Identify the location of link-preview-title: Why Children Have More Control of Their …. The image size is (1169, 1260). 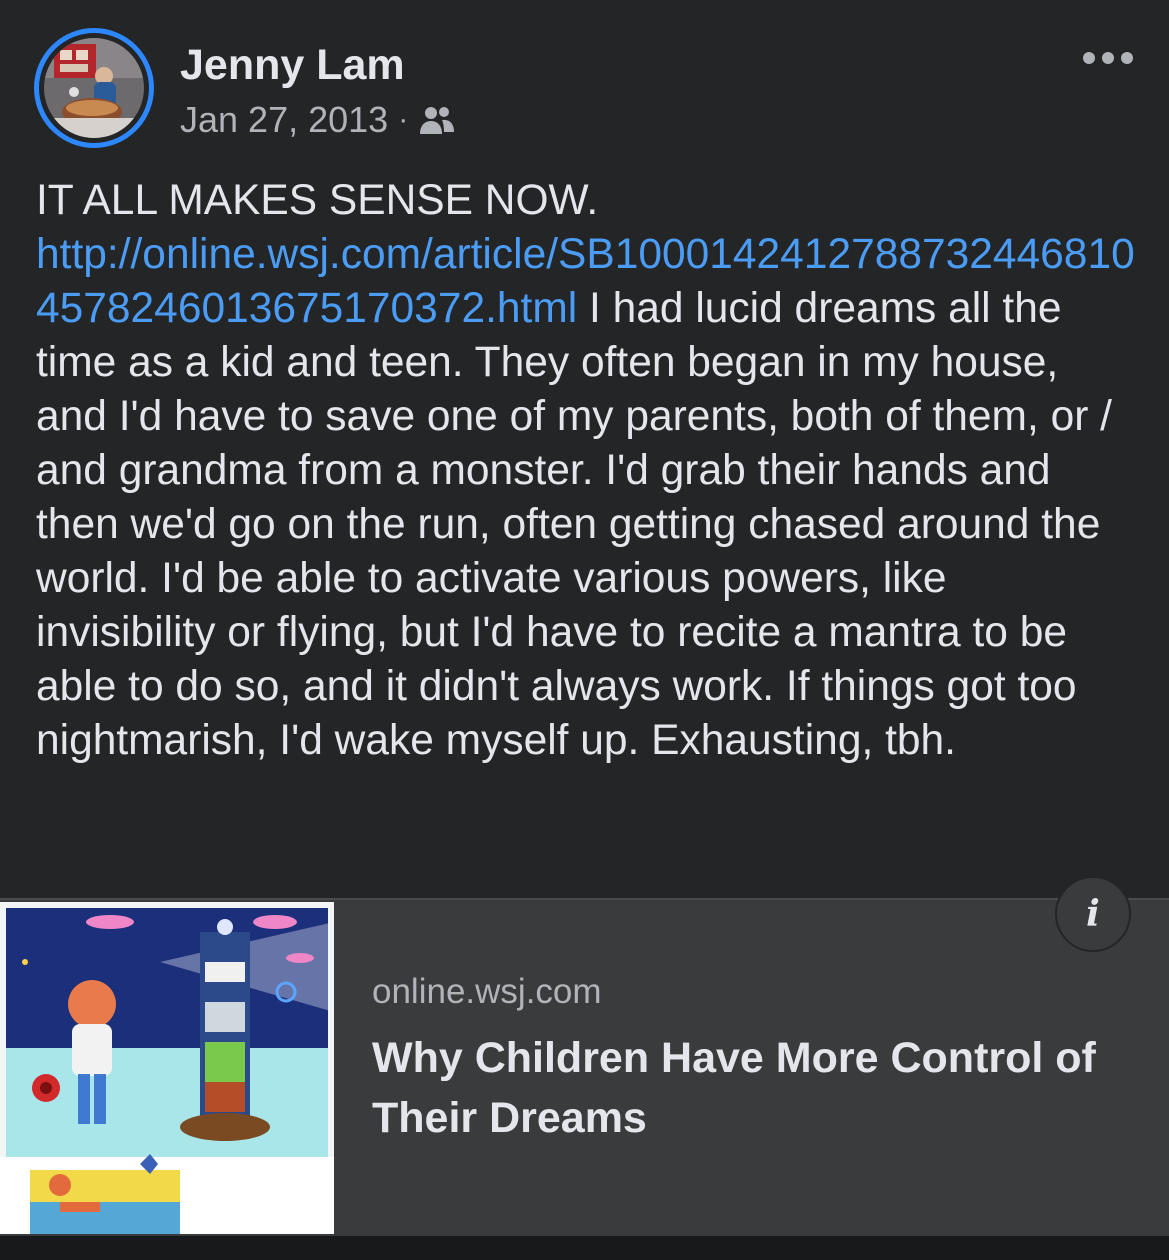
(757, 1088).